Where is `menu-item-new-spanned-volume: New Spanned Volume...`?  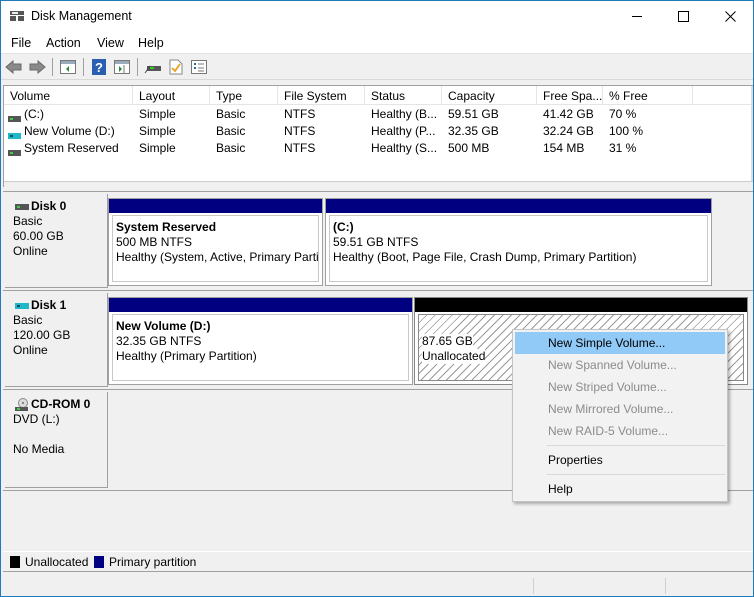 menu-item-new-spanned-volume: New Spanned Volume... is located at coordinates (612, 365).